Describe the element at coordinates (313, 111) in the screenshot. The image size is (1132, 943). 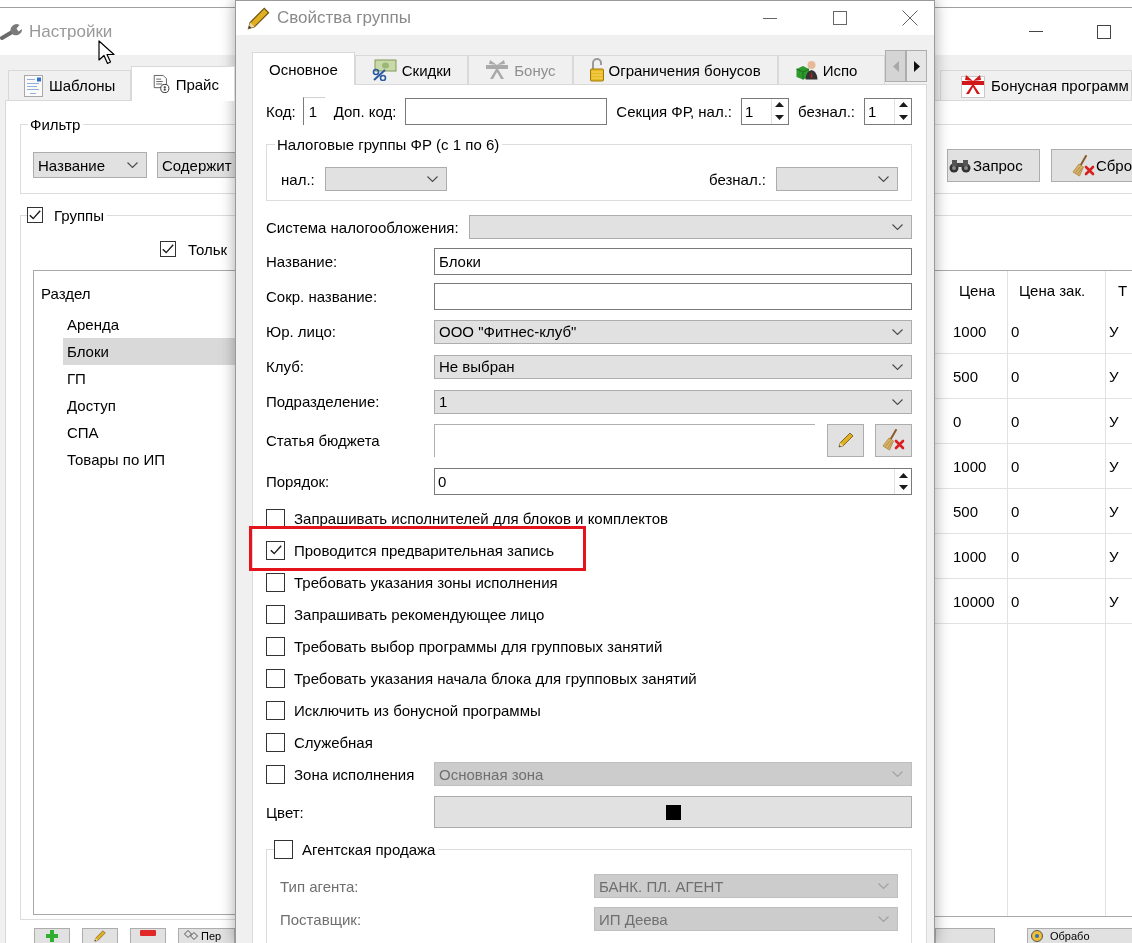
I see `code-field: 1` at that location.